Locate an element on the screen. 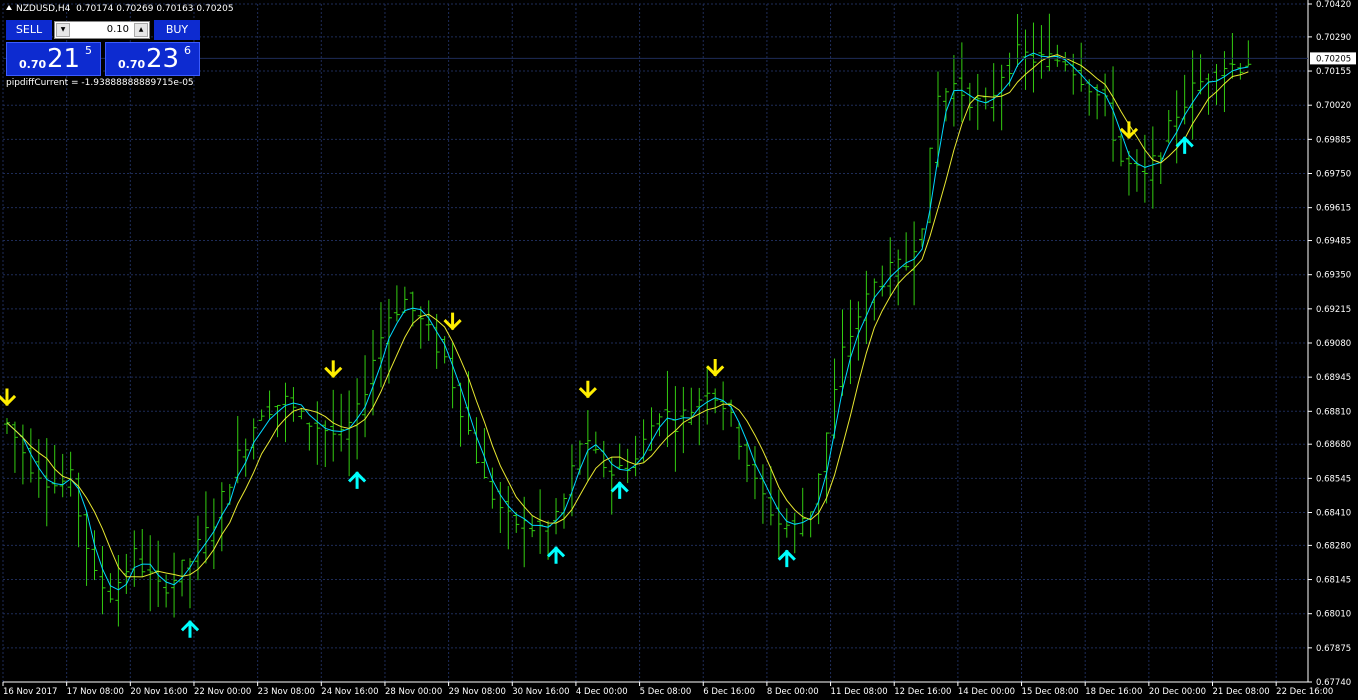 The image size is (1358, 700). time-tick-label: 18 Dec 16:00 is located at coordinates (1113, 692).